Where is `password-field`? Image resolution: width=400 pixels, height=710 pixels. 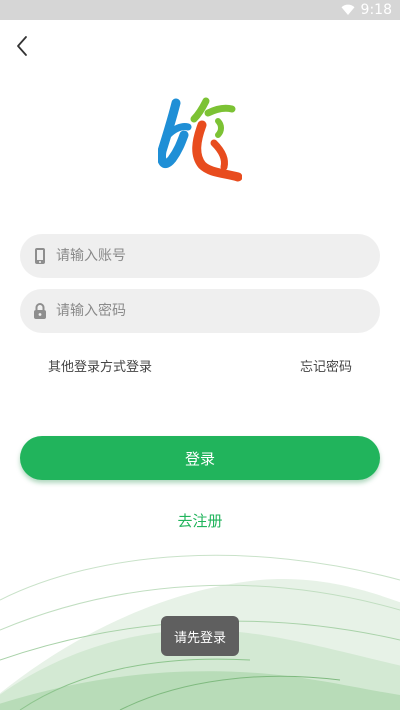 password-field is located at coordinates (200, 311).